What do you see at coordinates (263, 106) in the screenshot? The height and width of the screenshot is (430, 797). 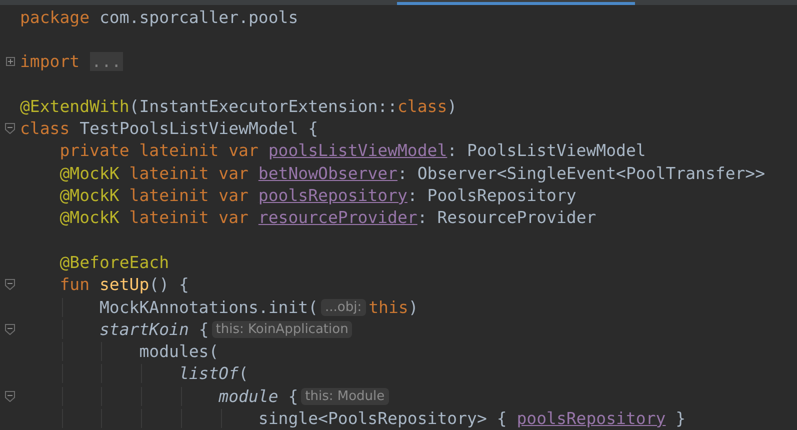 I see `code-text: (InstantExecutorExtension::` at bounding box center [263, 106].